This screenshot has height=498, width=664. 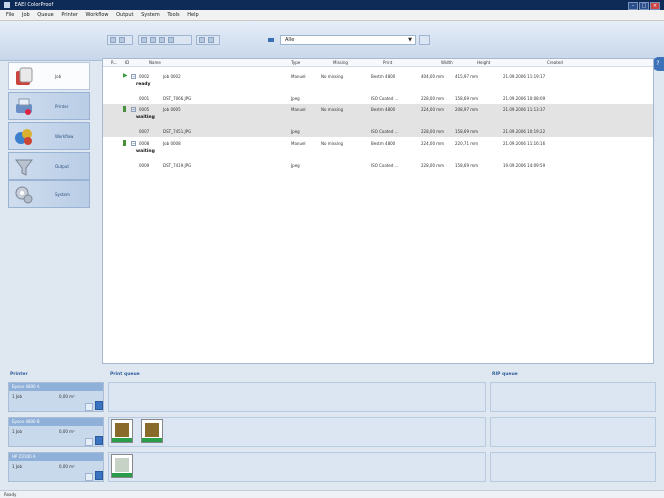 What do you see at coordinates (124, 15) in the screenshot?
I see `menu-output: Output` at bounding box center [124, 15].